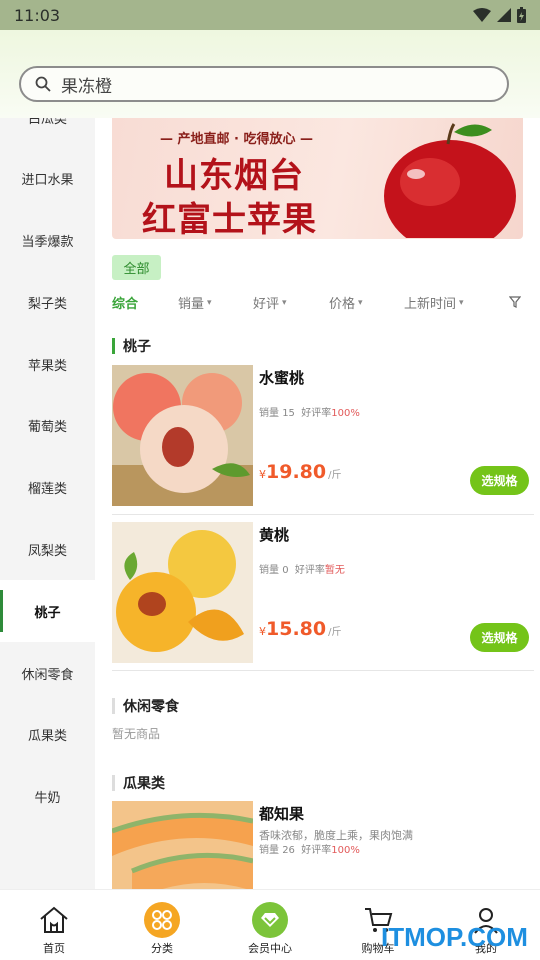 This screenshot has width=540, height=960. What do you see at coordinates (125, 302) in the screenshot?
I see `sort-comprehensive: 综合` at bounding box center [125, 302].